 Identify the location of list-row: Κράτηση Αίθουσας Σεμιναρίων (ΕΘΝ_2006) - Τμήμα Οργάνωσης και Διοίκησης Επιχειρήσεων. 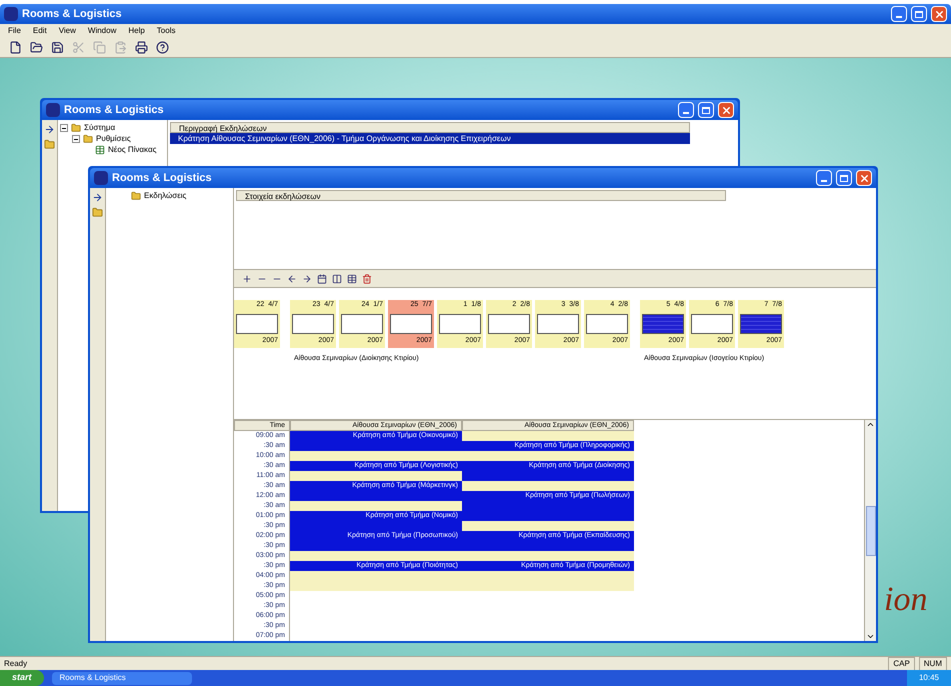
(430, 138).